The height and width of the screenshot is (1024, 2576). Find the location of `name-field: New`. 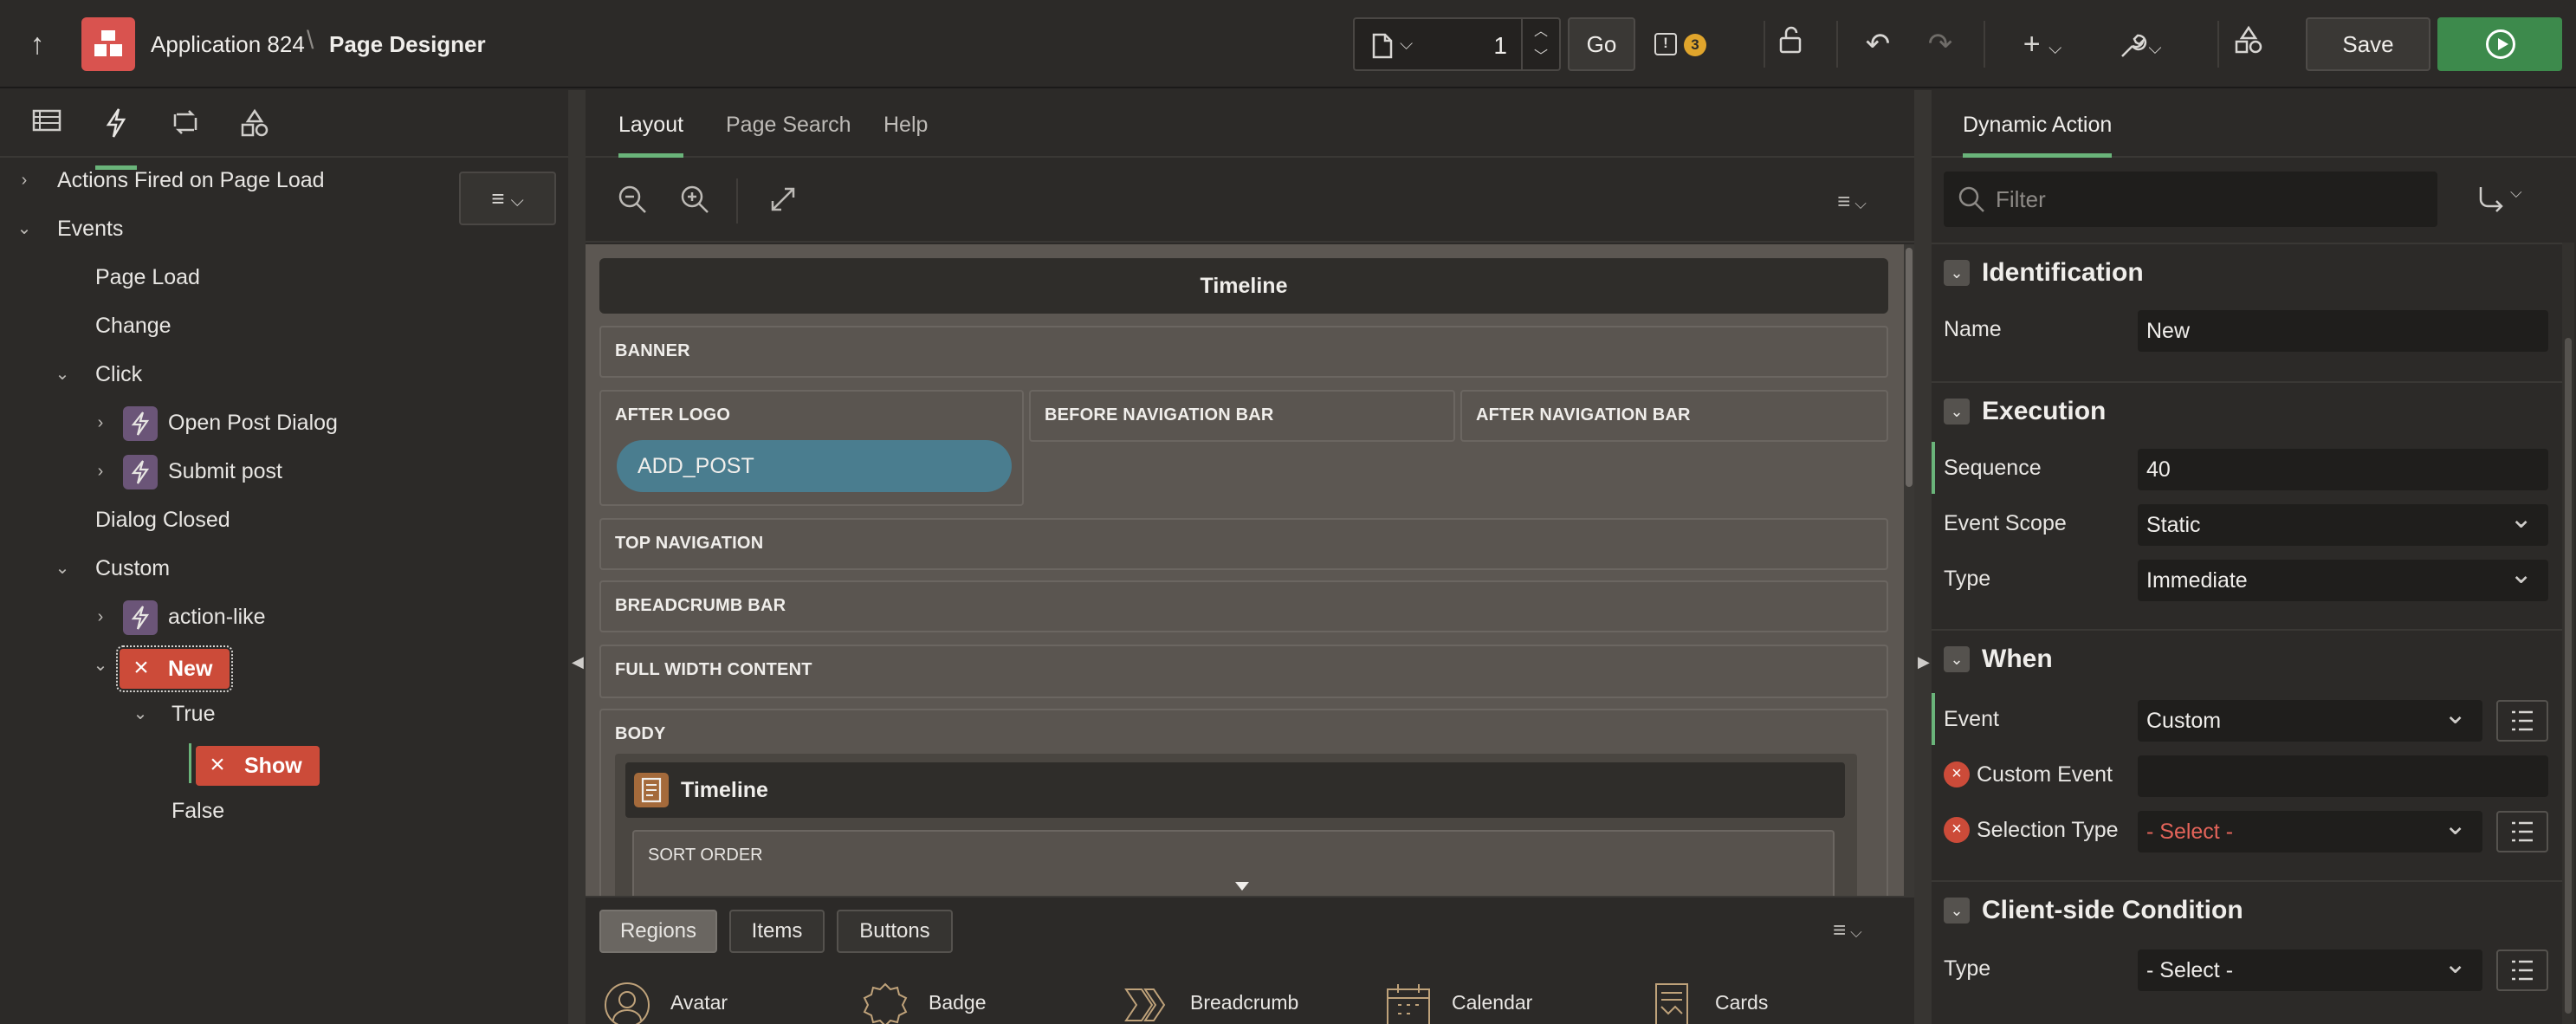

name-field: New is located at coordinates (2343, 331).